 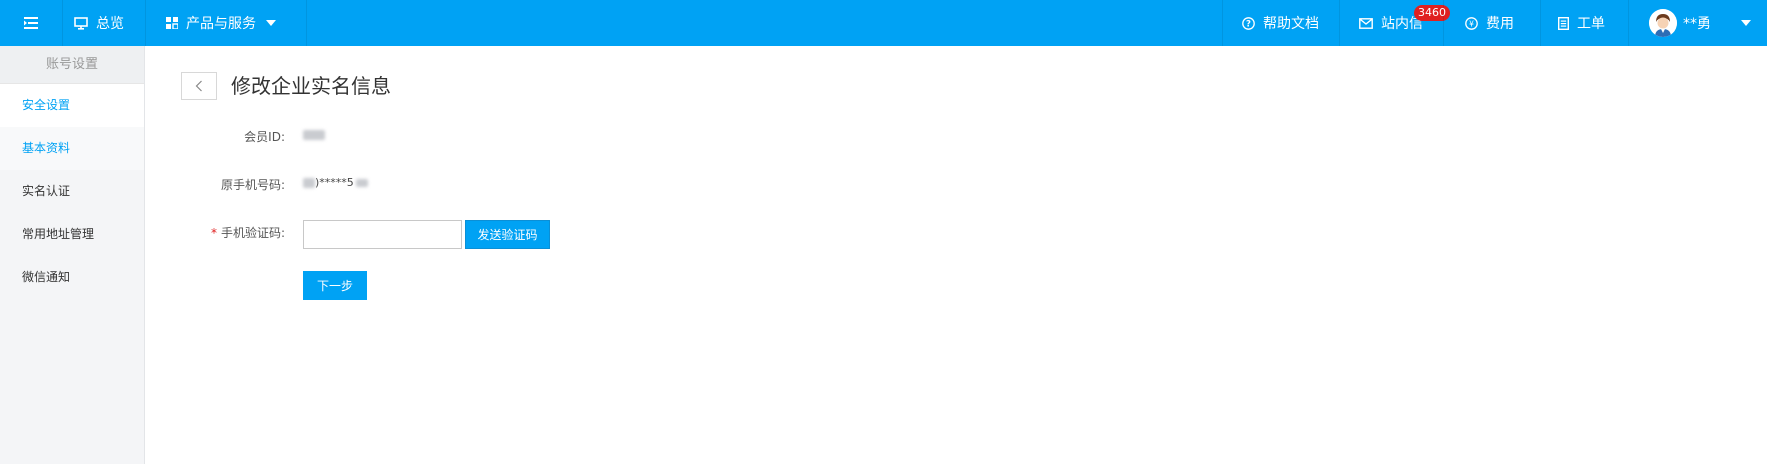 I want to click on menu-toggle-button, so click(x=31, y=23).